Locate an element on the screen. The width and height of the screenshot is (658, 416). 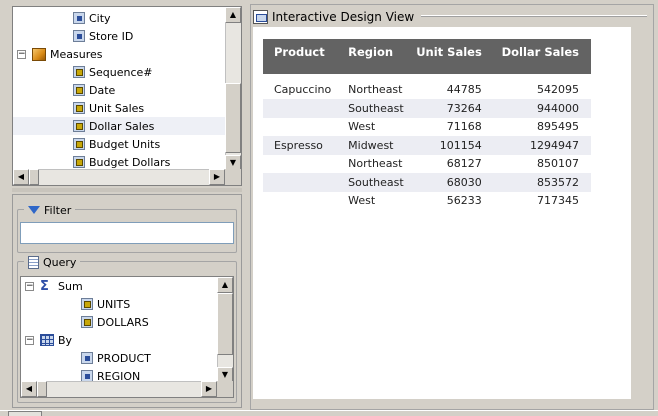
tree-item: Dollar Sales is located at coordinates (119, 126).